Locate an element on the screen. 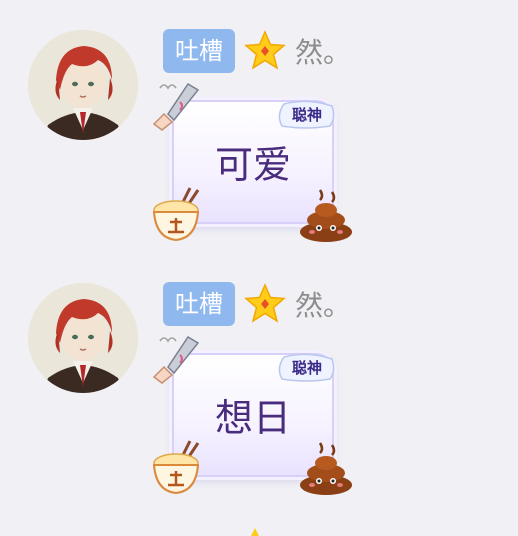  message-text: 想日 is located at coordinates (252, 418).